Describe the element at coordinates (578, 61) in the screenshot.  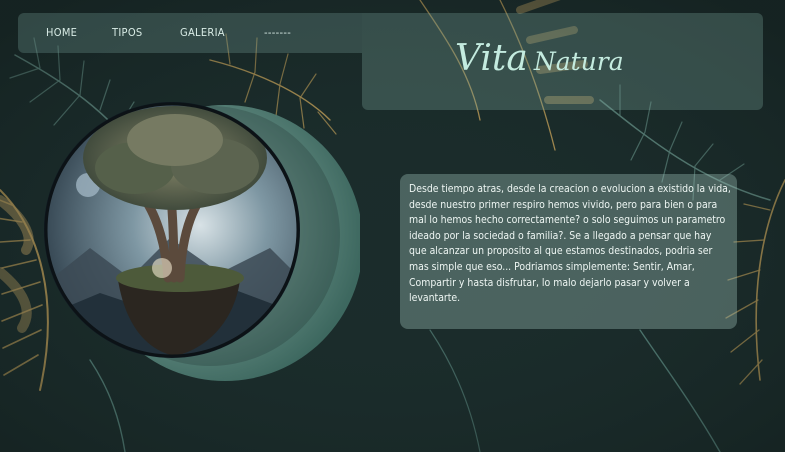
I see `logo-word-natura: Natura` at that location.